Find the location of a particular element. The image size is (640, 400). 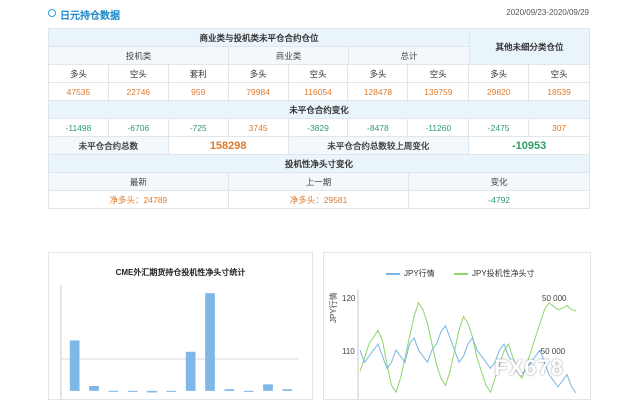

subgroup-total: 总计 is located at coordinates (409, 56).